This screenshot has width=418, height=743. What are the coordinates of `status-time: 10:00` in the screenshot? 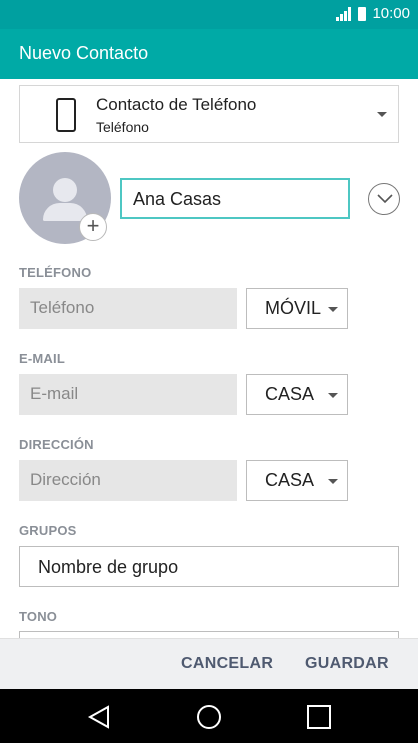 It's located at (391, 13).